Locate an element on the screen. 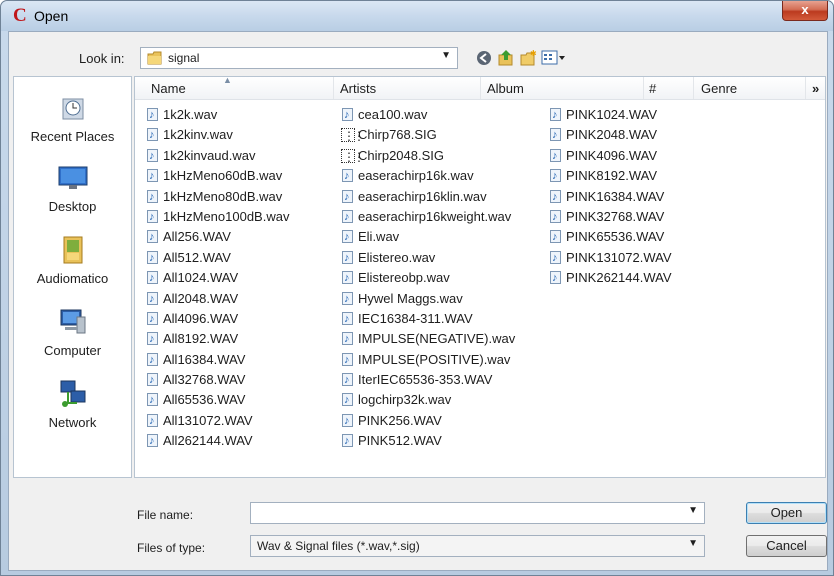 The width and height of the screenshot is (834, 576). column-header-album: Album is located at coordinates (505, 88).